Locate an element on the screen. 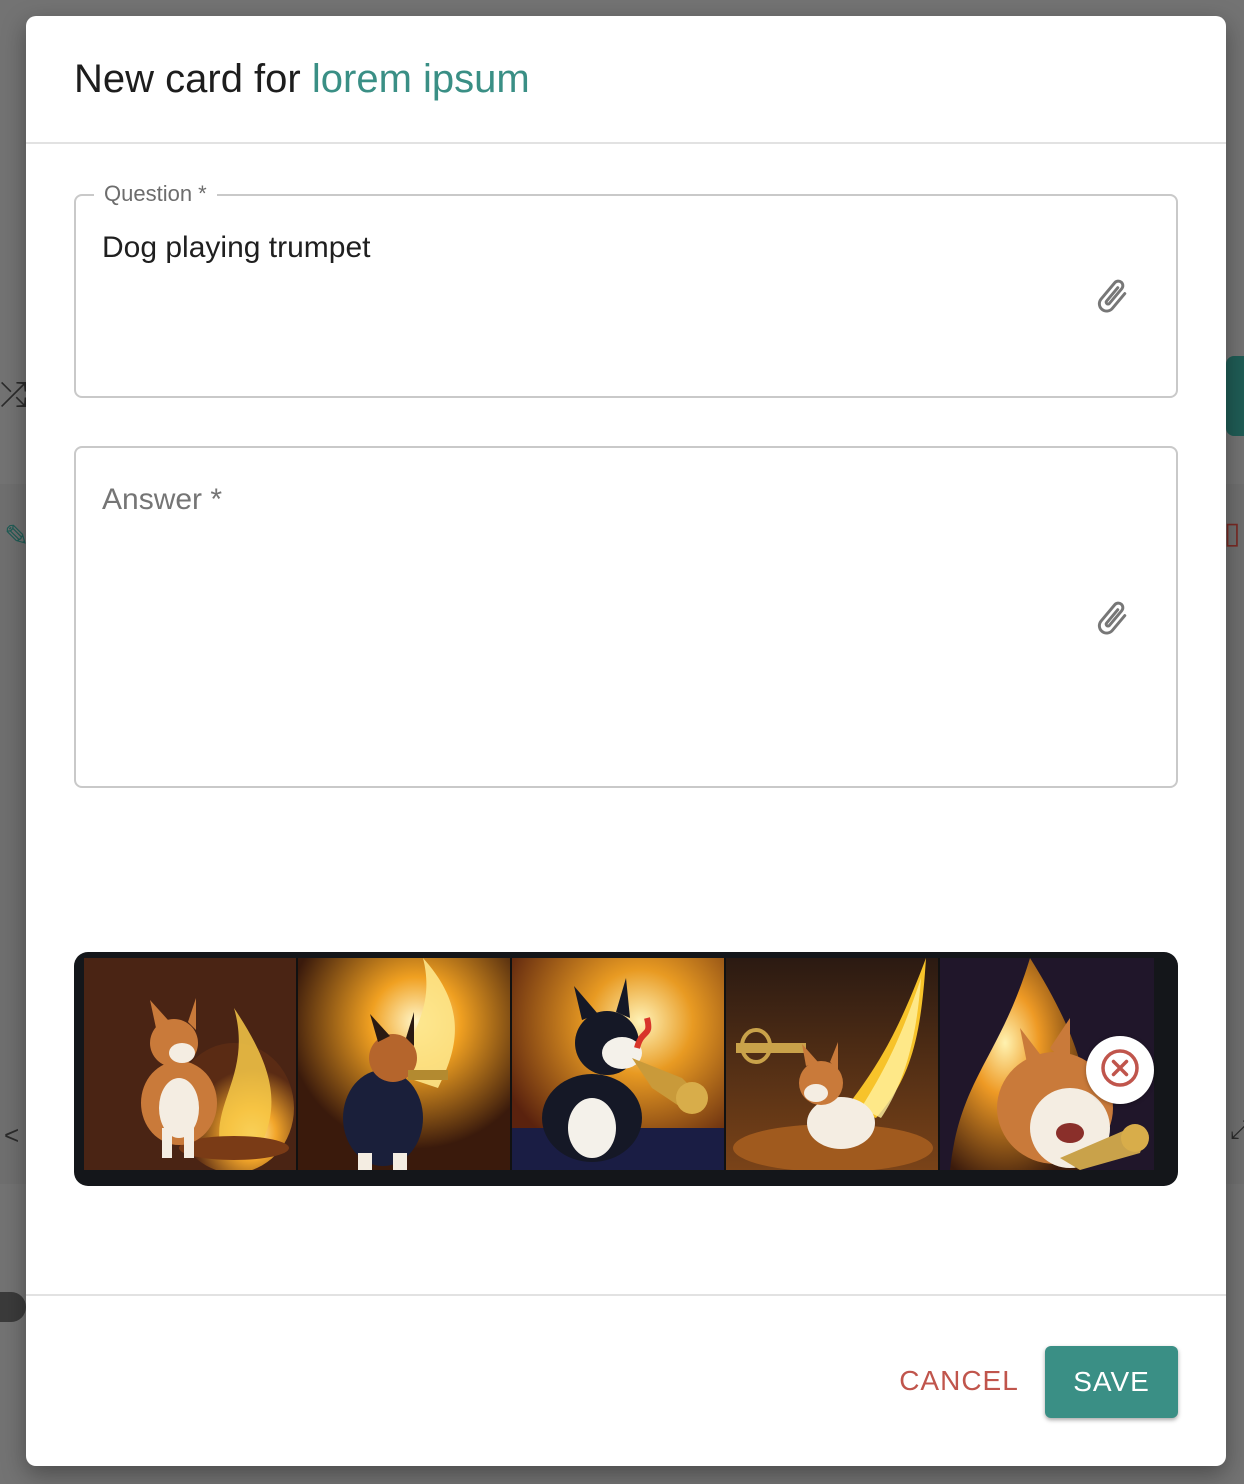 Image resolution: width=1244 pixels, height=1484 pixels. expand-icon: ⤢ is located at coordinates (1237, 1129).